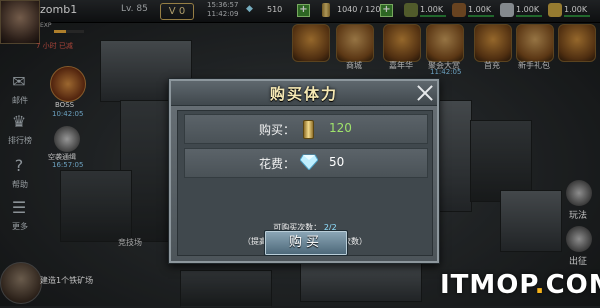 Image resolution: width=600 pixels, height=308 pixels. Describe the element at coordinates (340, 128) in the screenshot. I see `buy-amount-value: 120` at that location.